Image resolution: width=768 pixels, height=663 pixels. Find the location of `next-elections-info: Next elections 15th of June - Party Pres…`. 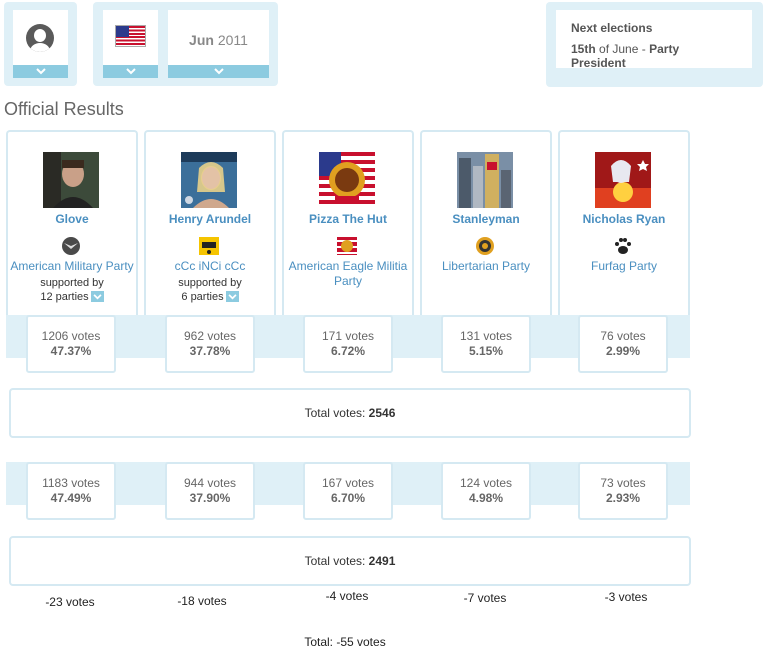

next-elections-info: Next elections 15th of June - Party Pres… is located at coordinates (654, 40).